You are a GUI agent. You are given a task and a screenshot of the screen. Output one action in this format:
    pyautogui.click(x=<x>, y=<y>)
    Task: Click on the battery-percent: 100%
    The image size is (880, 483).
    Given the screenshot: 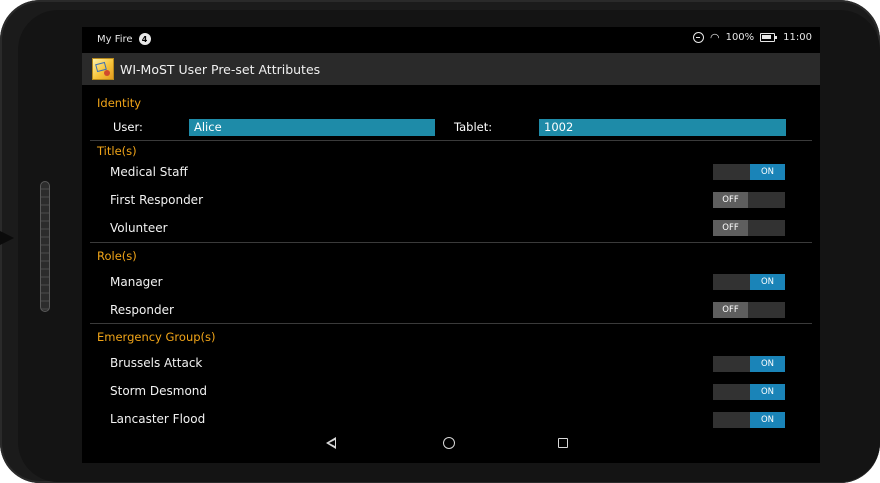 What is the action you would take?
    pyautogui.click(x=740, y=37)
    